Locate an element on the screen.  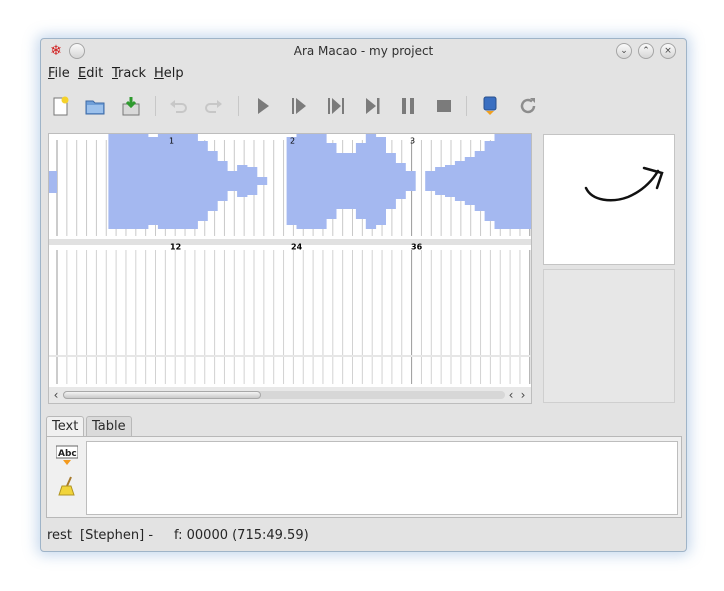
horizontal-scrollbar: ‹ ‹ › is located at coordinates (290, 395).